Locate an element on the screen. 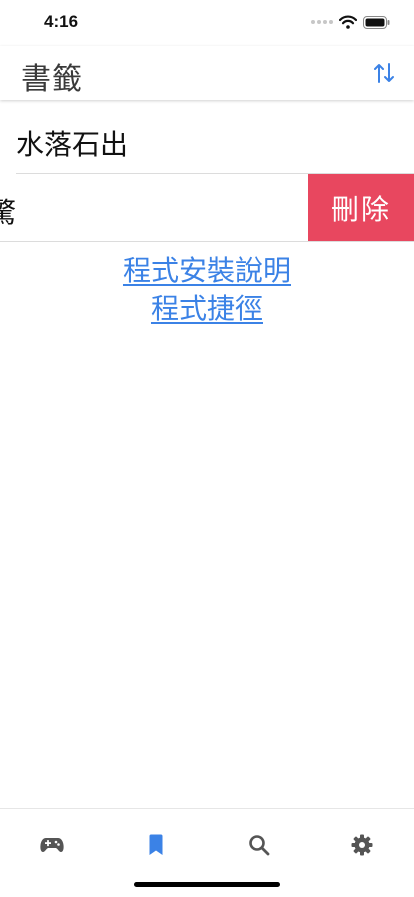  tab-games is located at coordinates (52, 845).